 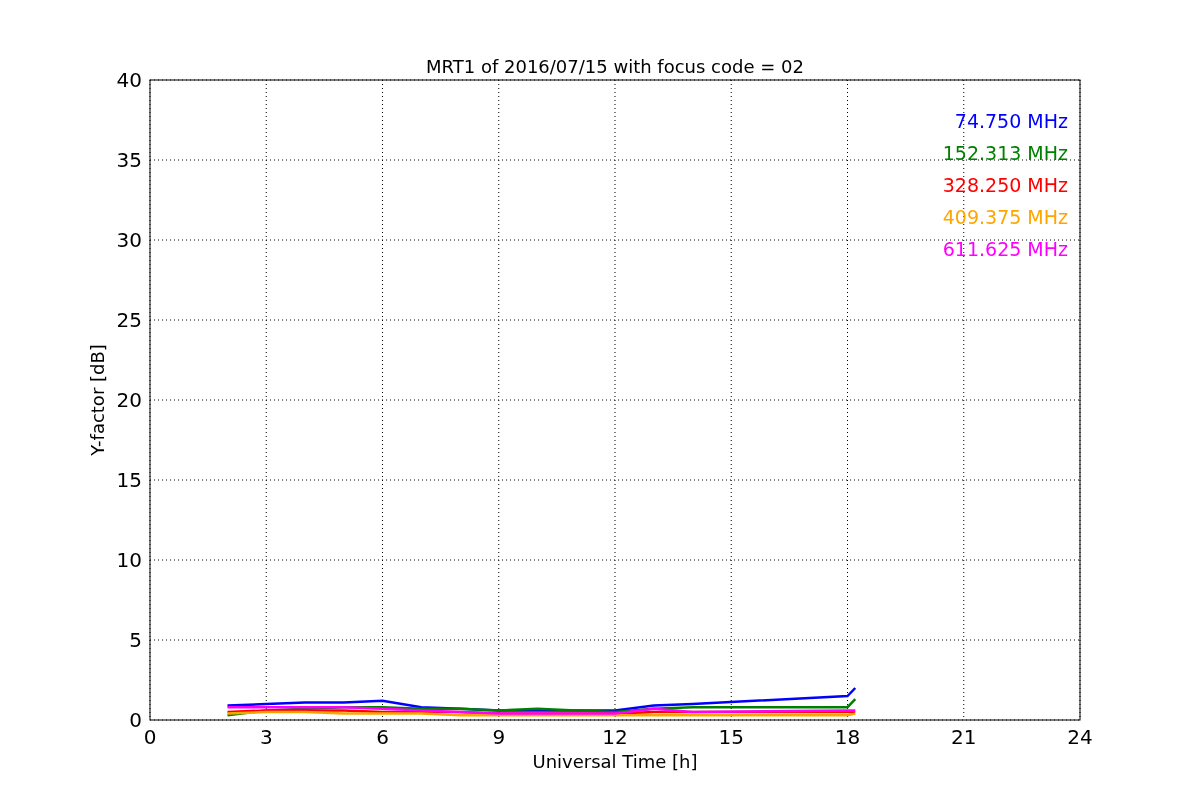 I want to click on x-tick-label: 15, so click(x=731, y=737).